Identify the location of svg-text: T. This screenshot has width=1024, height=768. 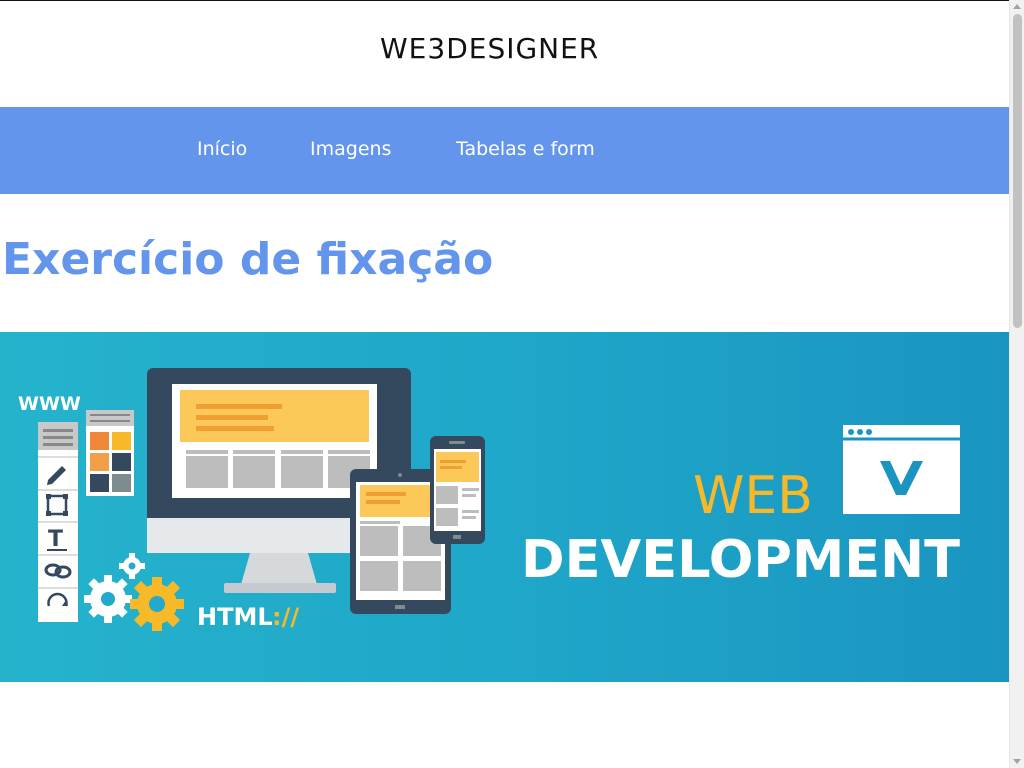
(55, 539).